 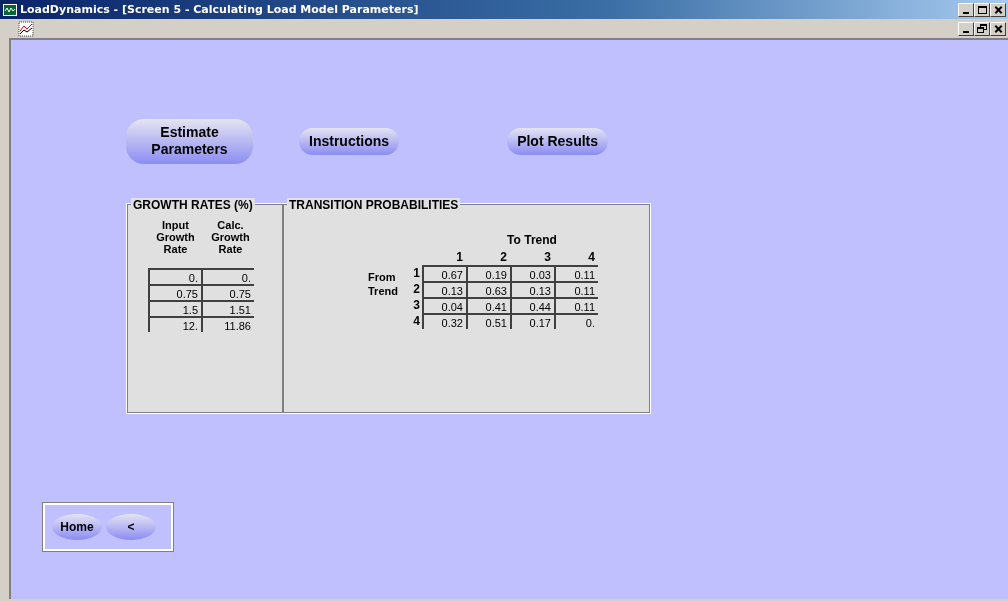 What do you see at coordinates (532, 240) in the screenshot?
I see `axis-label: To Trend` at bounding box center [532, 240].